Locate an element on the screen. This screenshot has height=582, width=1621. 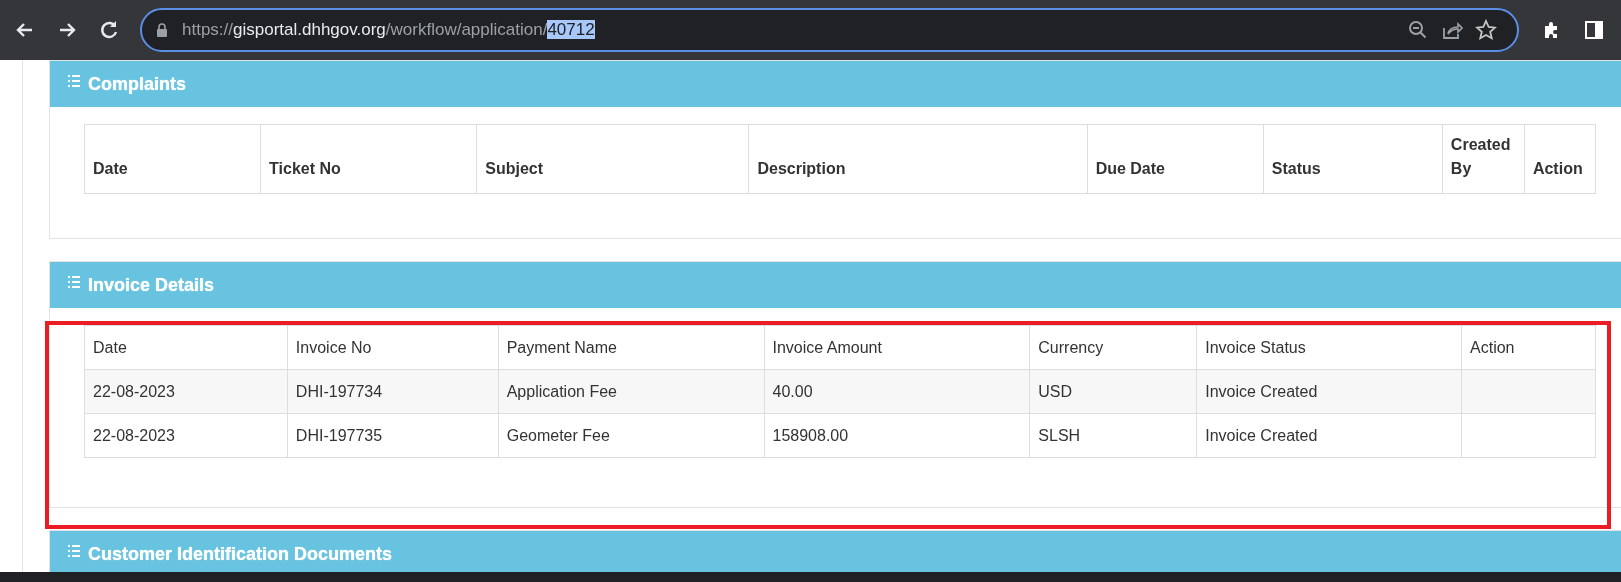
column-header: Status is located at coordinates (1353, 159).